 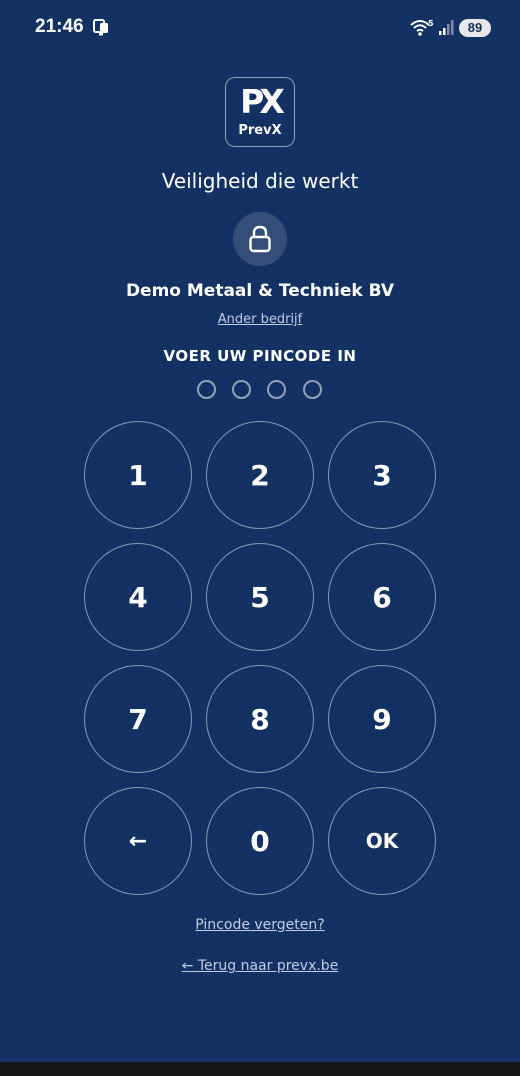 I want to click on logo-mark: PX, so click(x=262, y=101).